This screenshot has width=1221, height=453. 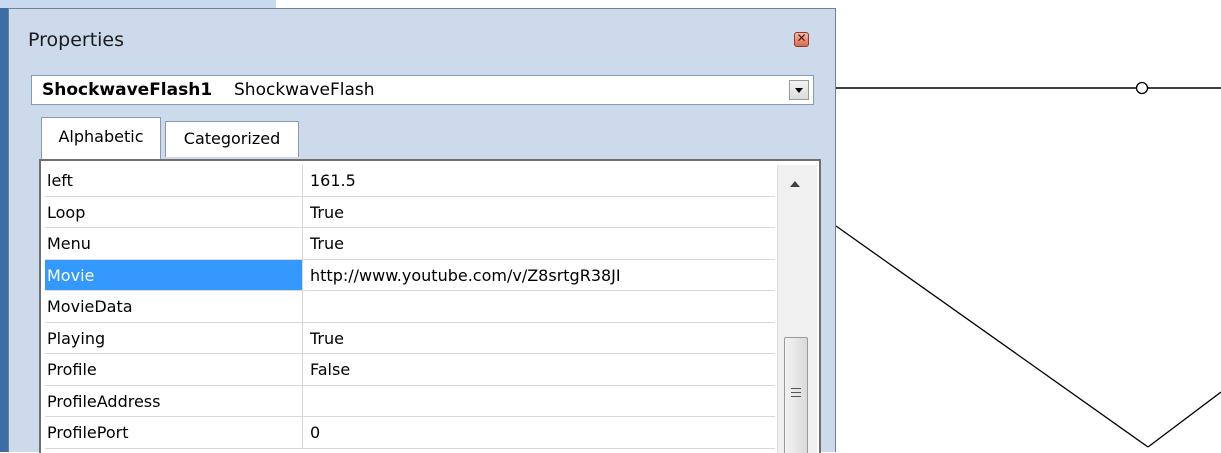 I want to click on object-type: ShockwaveFlash, so click(x=304, y=90).